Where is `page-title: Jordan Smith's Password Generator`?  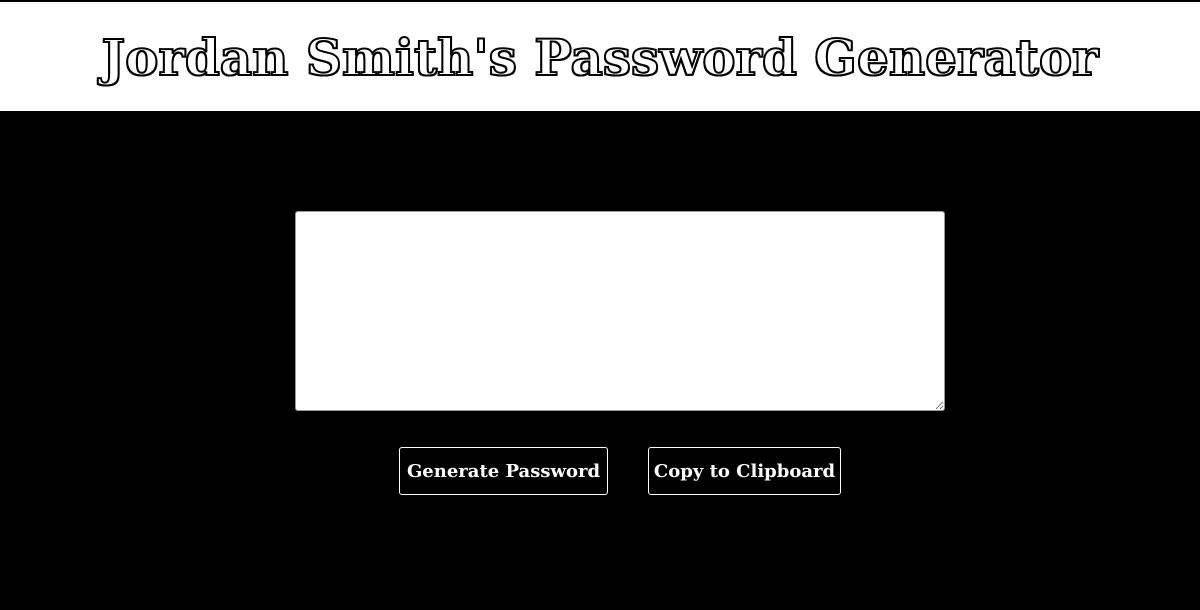
page-title: Jordan Smith's Password Generator is located at coordinates (599, 57).